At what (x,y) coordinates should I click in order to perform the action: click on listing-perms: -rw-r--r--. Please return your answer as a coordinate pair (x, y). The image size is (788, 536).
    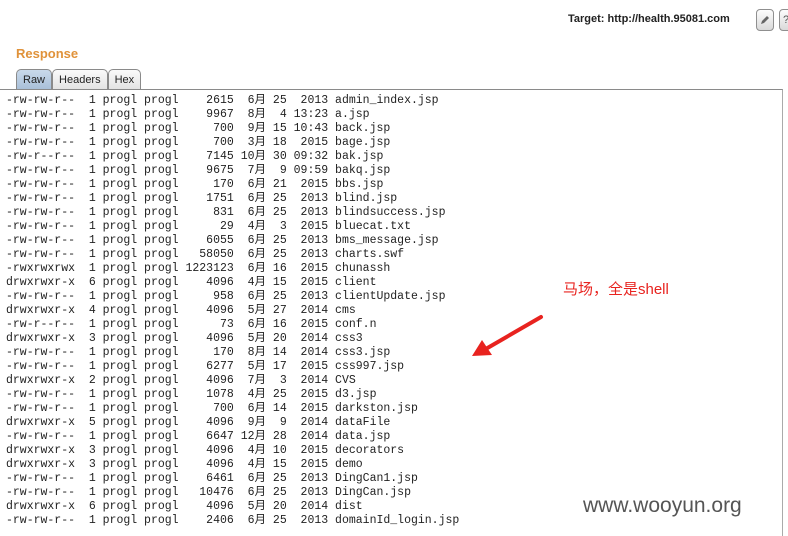
    Looking at the image, I should click on (41, 156).